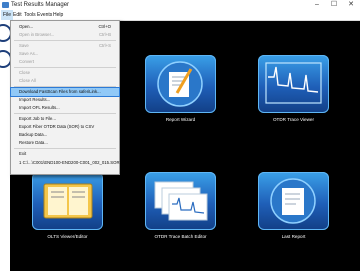 The image size is (360, 271). What do you see at coordinates (65, 62) in the screenshot?
I see `menu-item-convert: Convert` at bounding box center [65, 62].